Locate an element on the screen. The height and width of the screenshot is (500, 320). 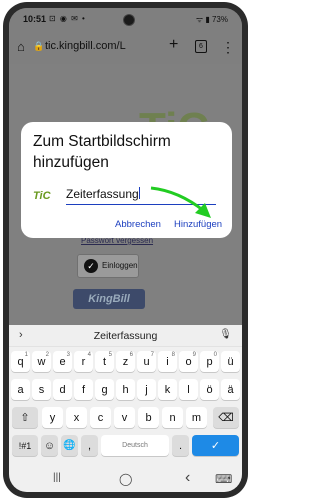
shortcut-name-value: Zeiterfassung is located at coordinates (102, 194).